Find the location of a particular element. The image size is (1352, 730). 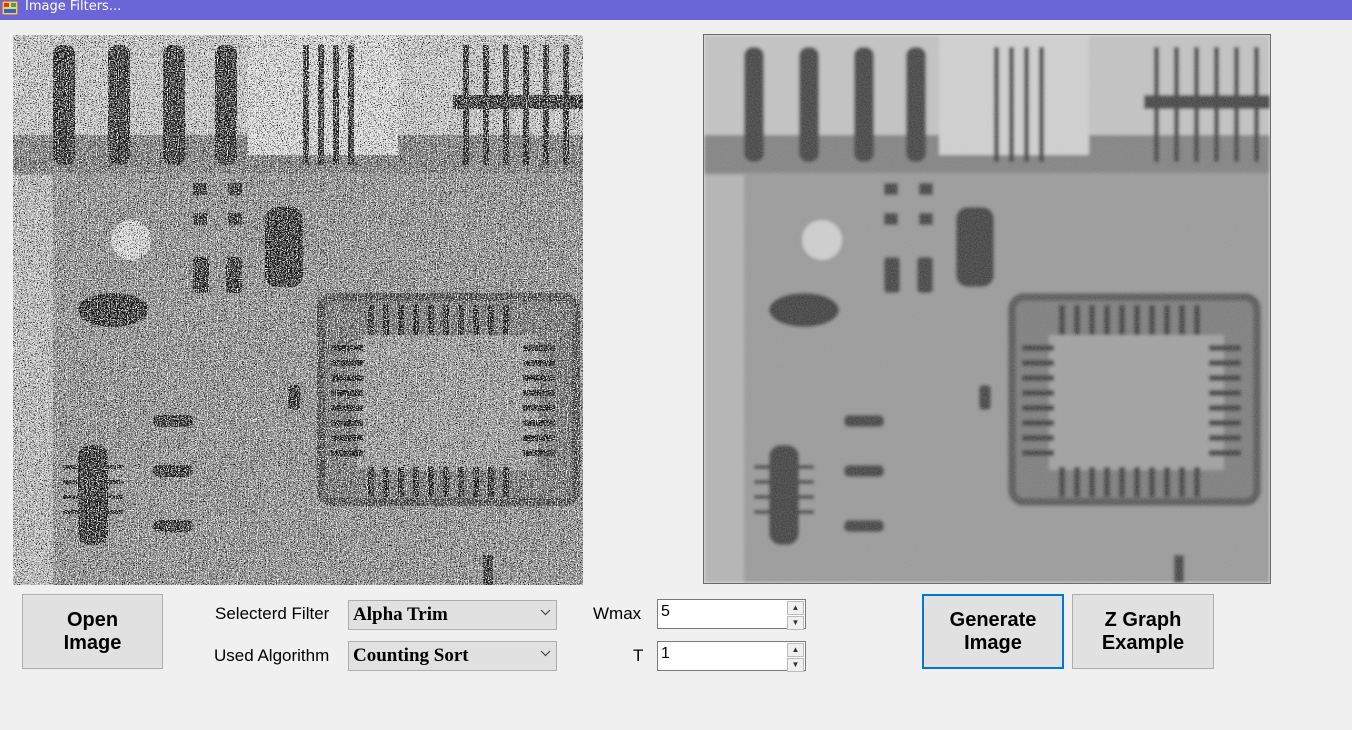

algorithm-select: Counting Sort is located at coordinates (452, 656).